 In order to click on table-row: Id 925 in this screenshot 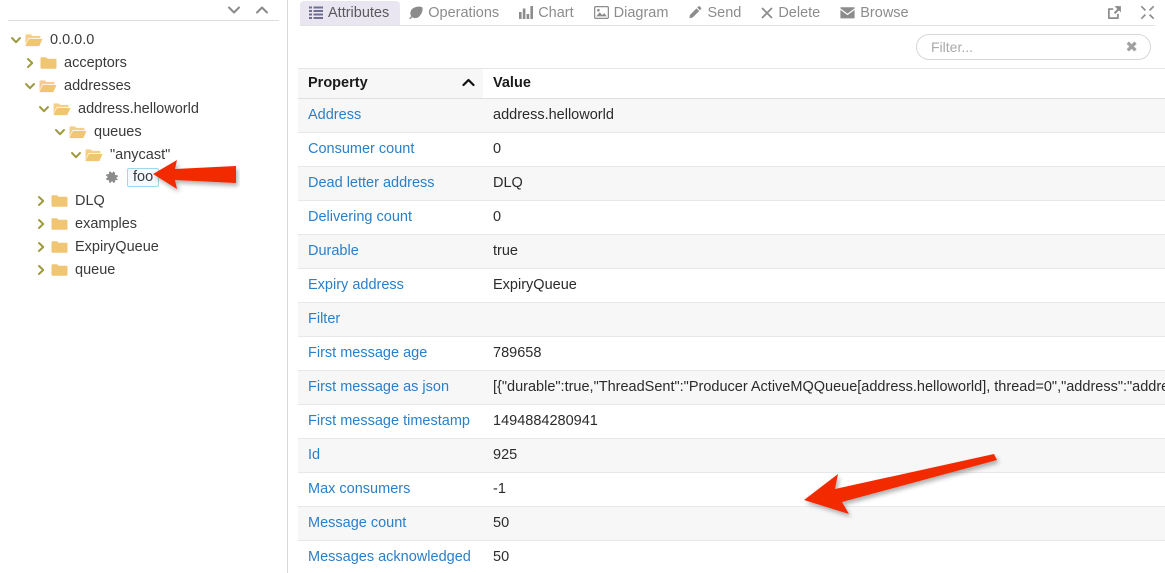, I will do `click(731, 455)`.